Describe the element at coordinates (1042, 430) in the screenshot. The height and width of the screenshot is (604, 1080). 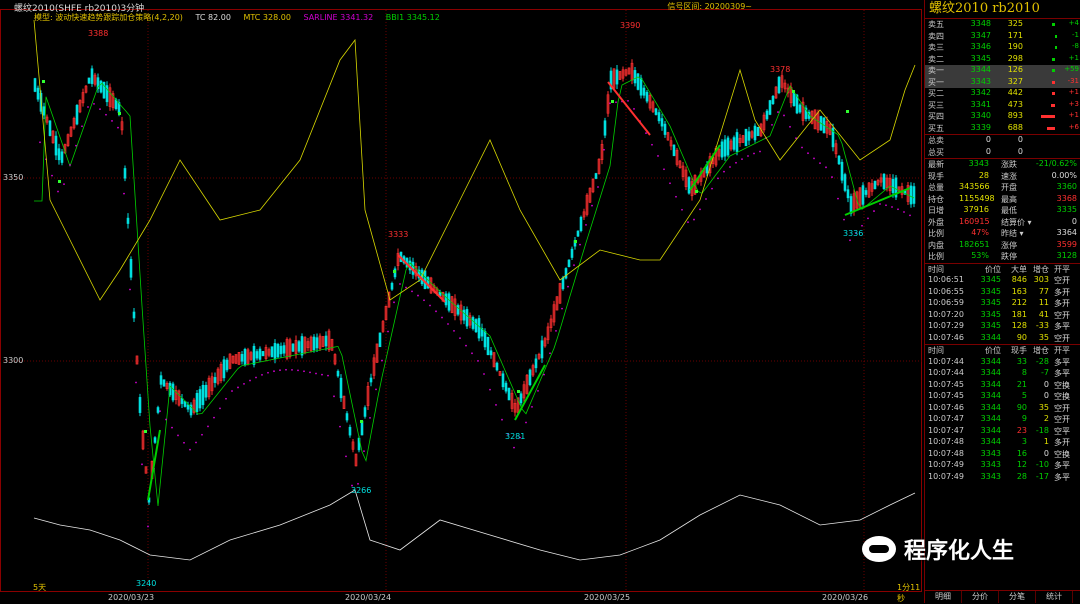
I see `tick-oi-change: -18` at that location.